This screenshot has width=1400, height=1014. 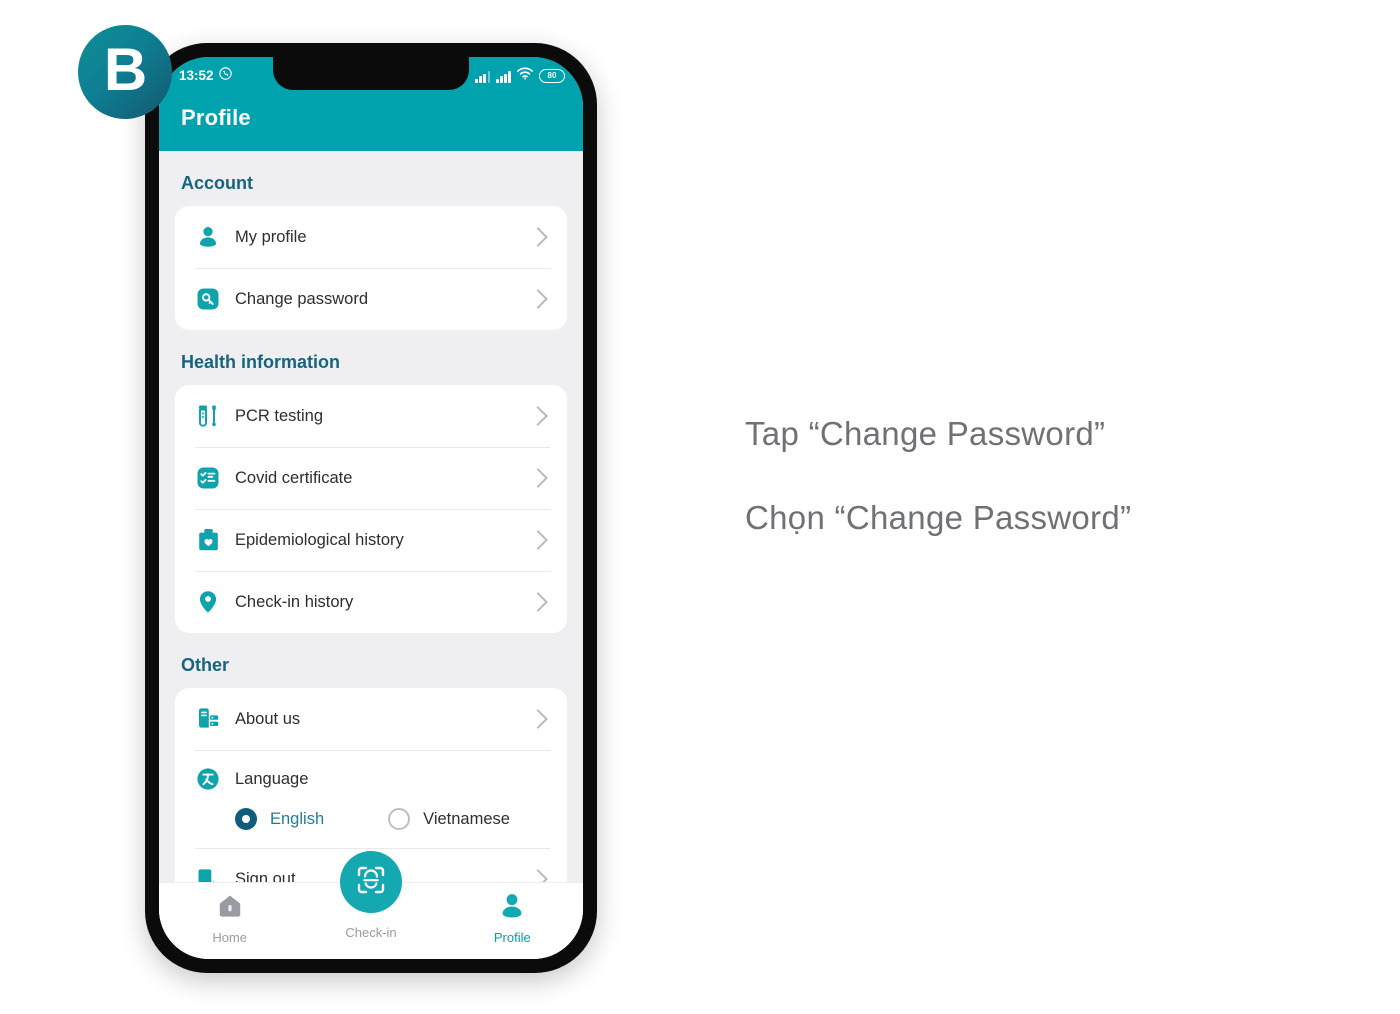 I want to click on radio-button-selected, so click(x=246, y=819).